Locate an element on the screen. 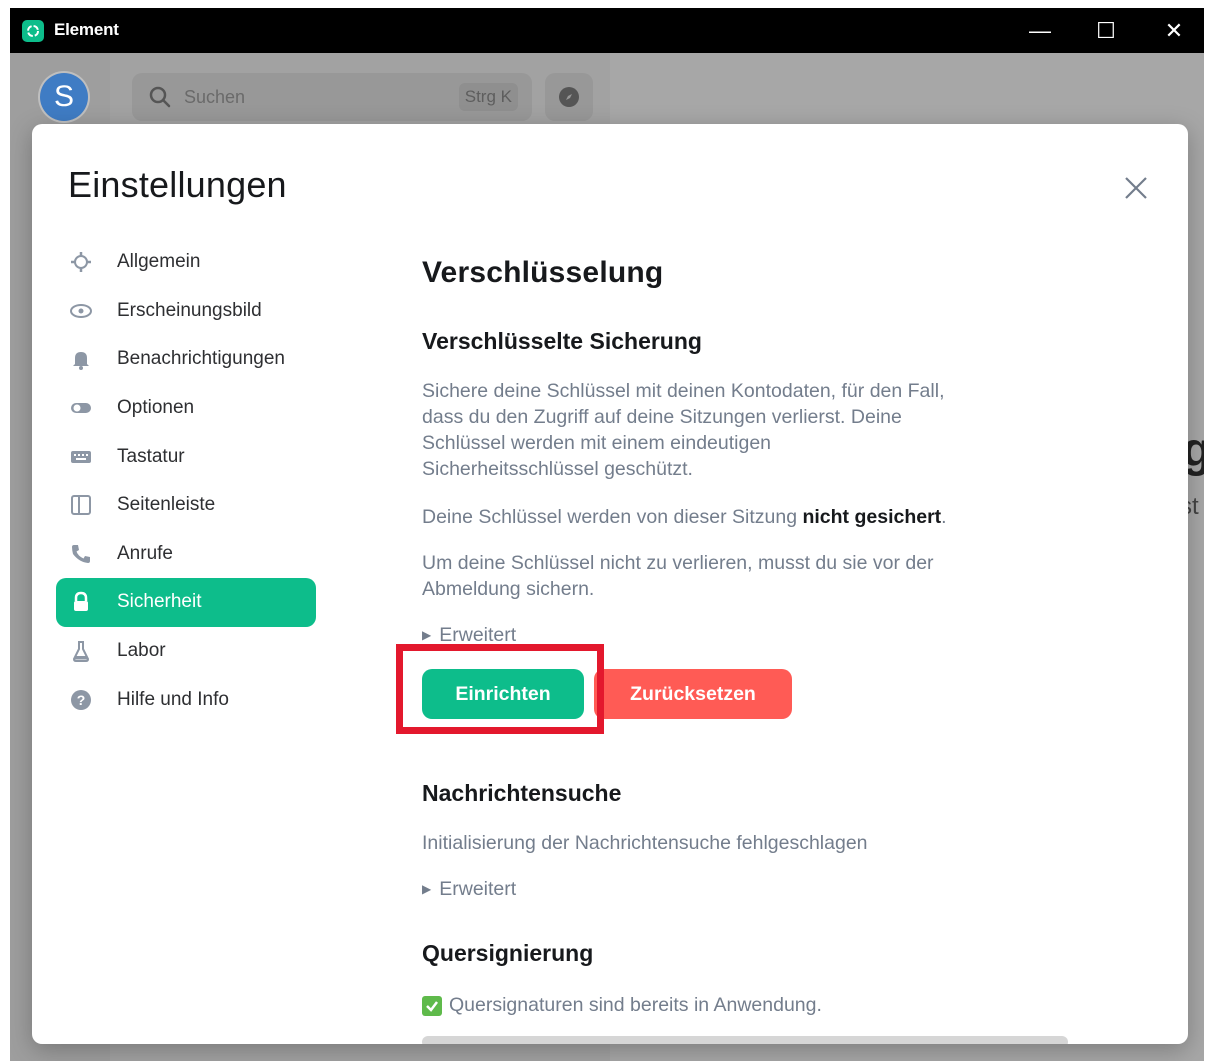 The height and width of the screenshot is (1061, 1205). backup-description-line: Sicherheitsschlüssel geschützt. is located at coordinates (557, 469).